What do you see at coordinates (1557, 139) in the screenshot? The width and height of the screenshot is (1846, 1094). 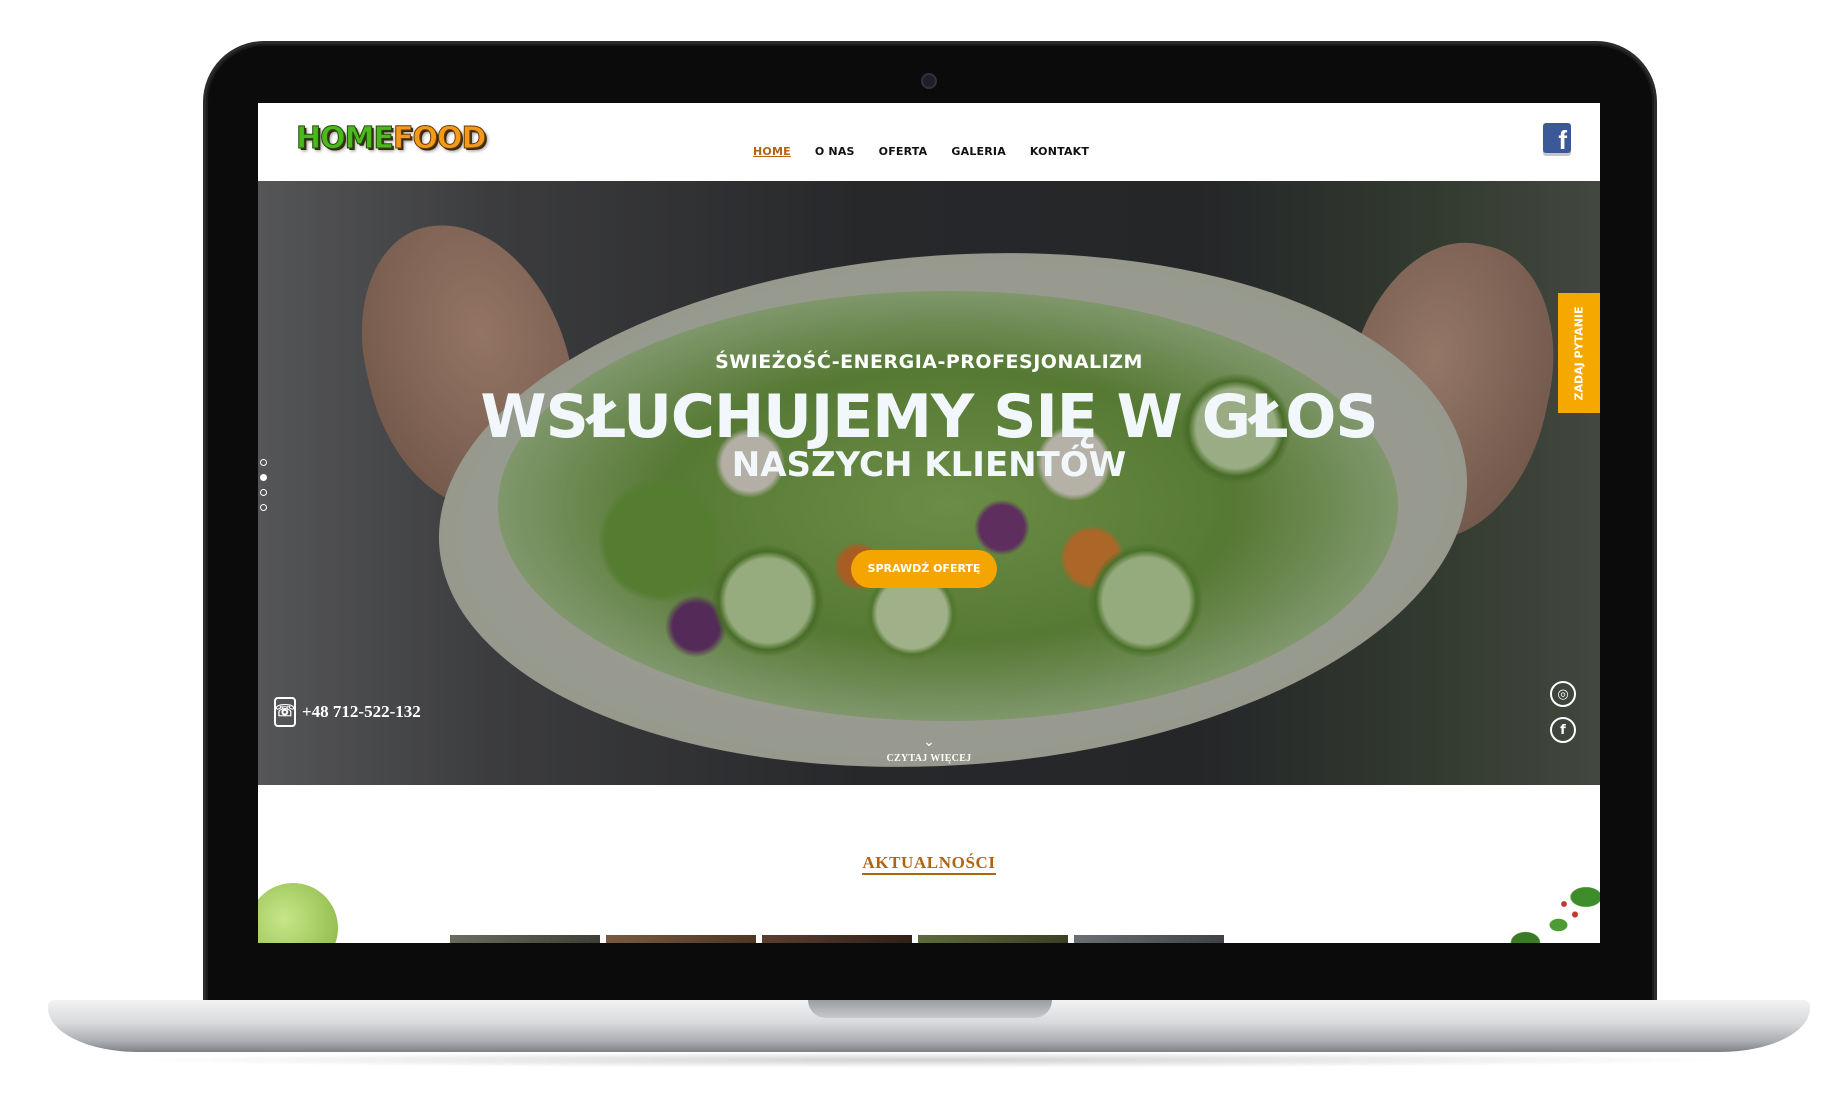 I see `facebook-icon: f` at bounding box center [1557, 139].